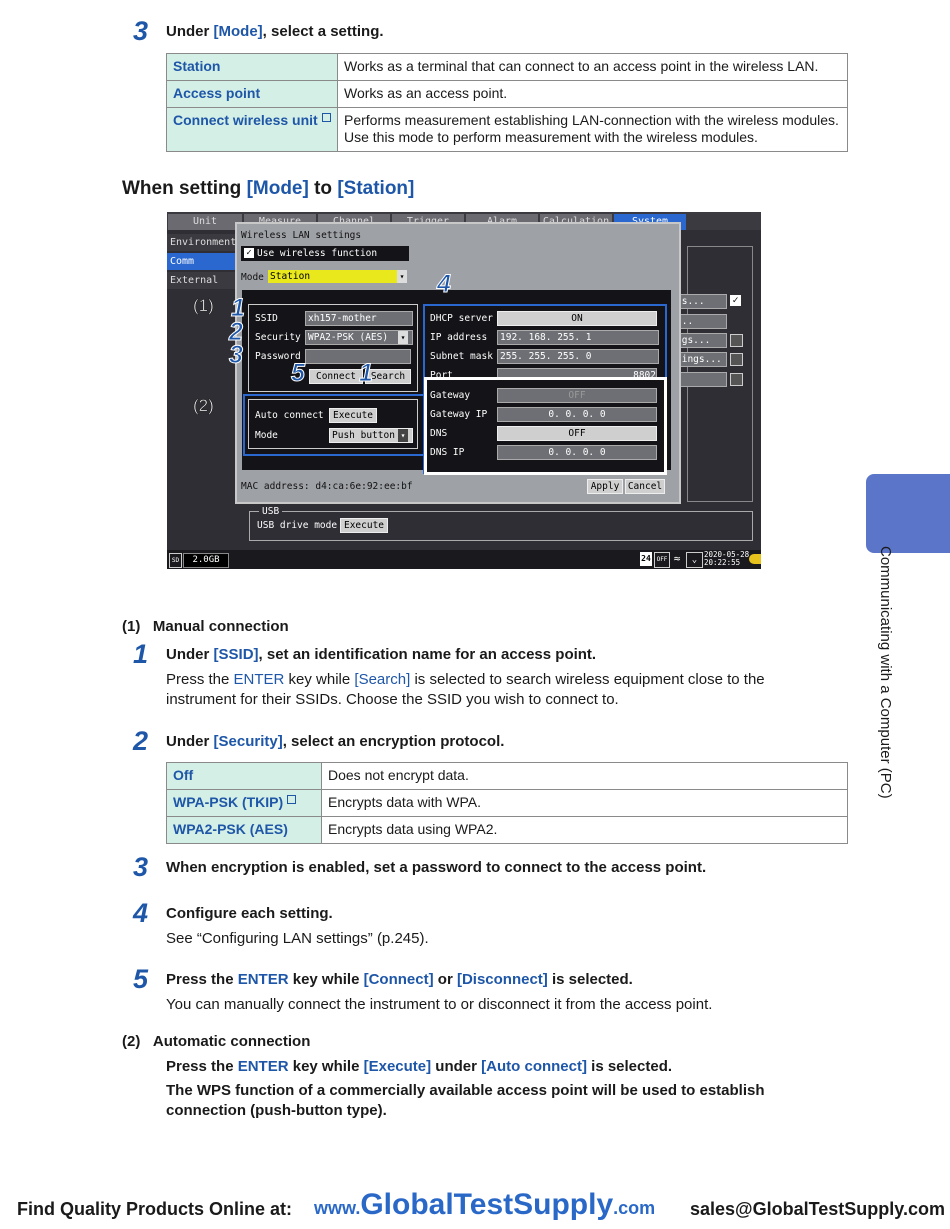 This screenshot has height=1229, width=950. I want to click on dns-label: DNS, so click(439, 433).